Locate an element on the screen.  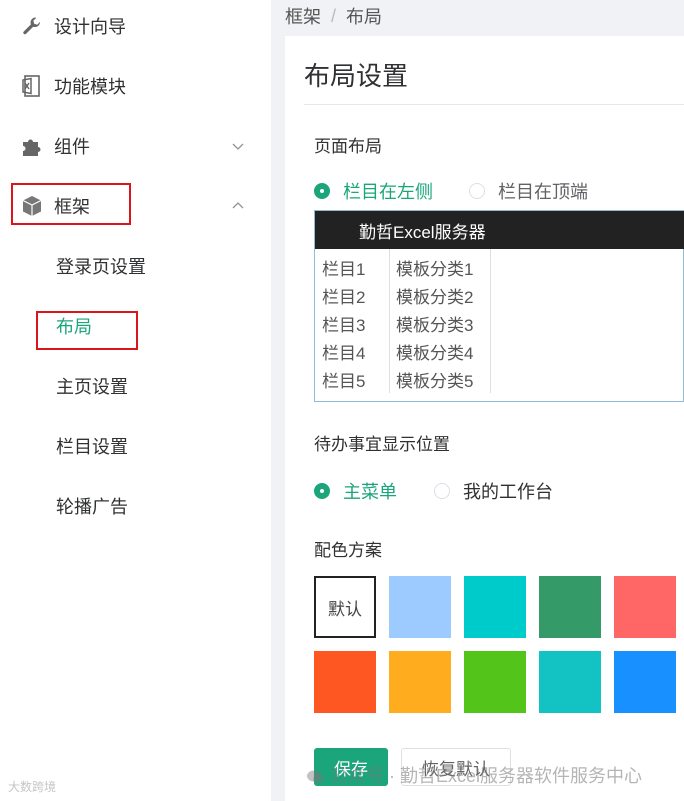
wrench-icon is located at coordinates (32, 26).